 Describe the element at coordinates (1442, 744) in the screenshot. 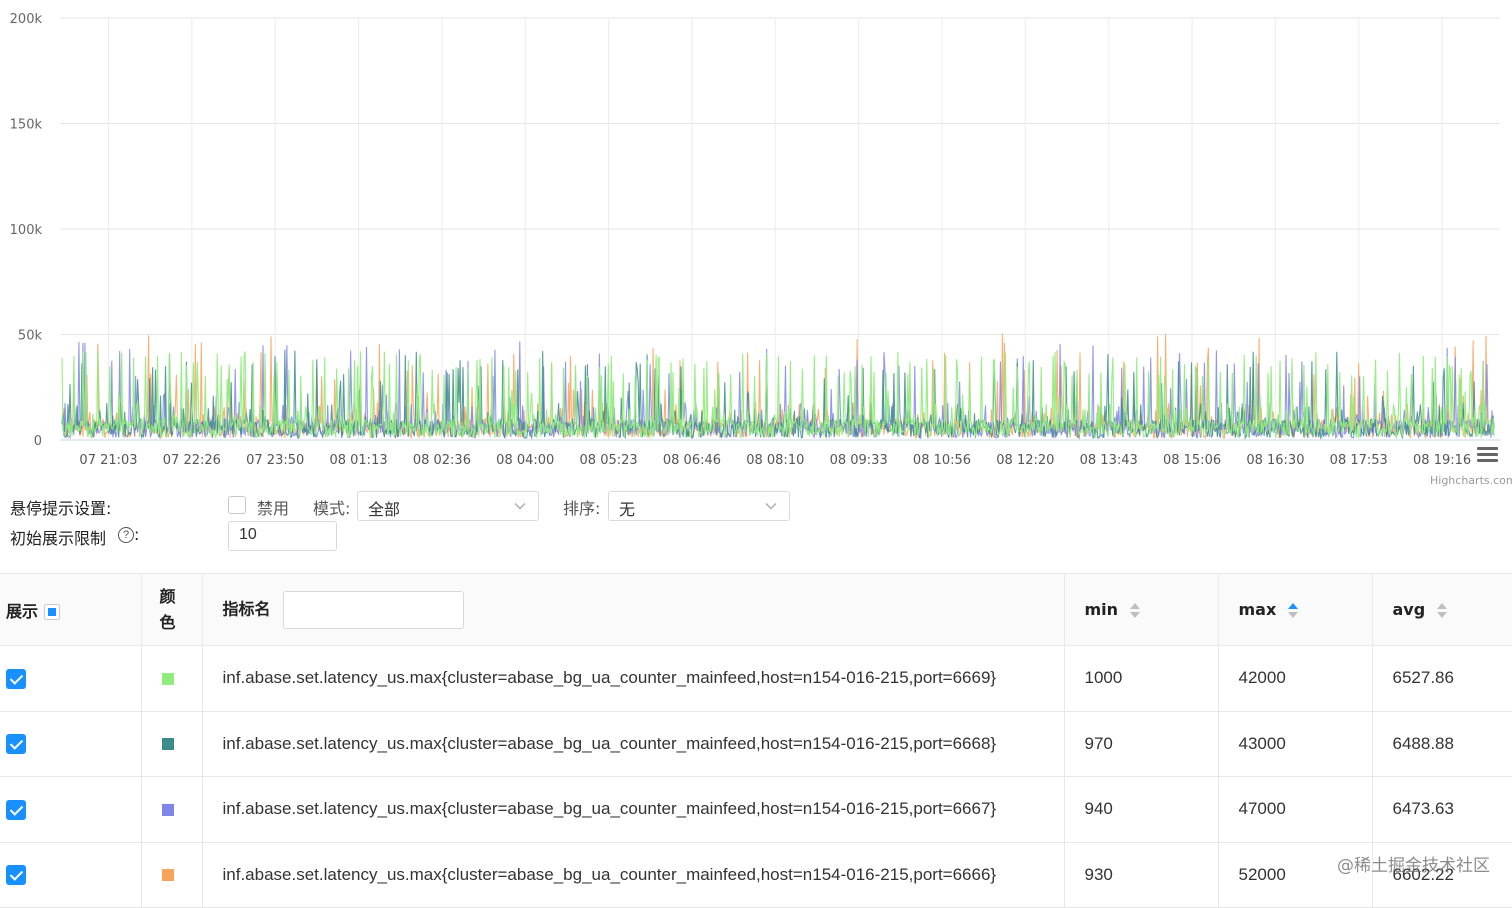

I see `avg-value: 6488.88` at that location.